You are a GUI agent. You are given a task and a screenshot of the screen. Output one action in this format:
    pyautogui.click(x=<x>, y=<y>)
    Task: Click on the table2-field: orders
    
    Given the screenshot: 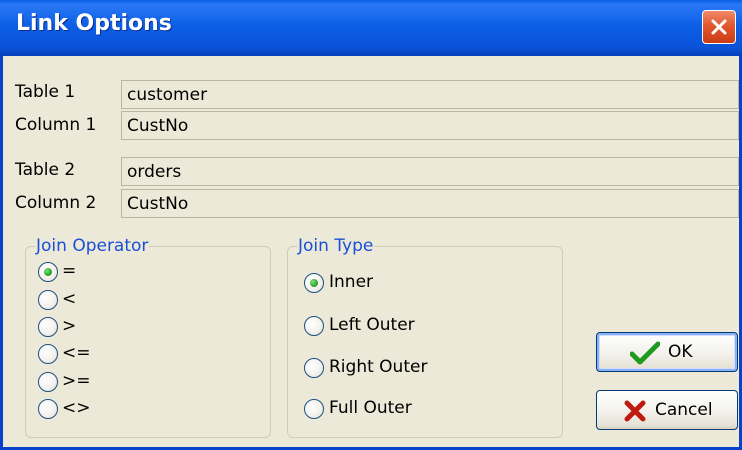 What is the action you would take?
    pyautogui.click(x=430, y=171)
    